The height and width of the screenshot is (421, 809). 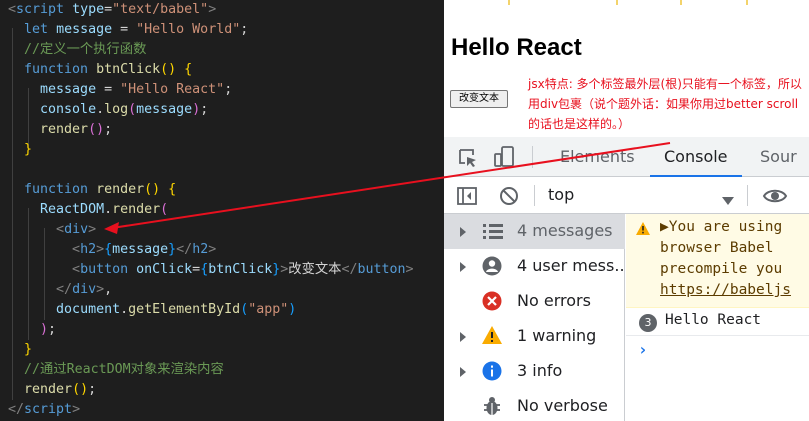 I want to click on code-token: "app", so click(x=268, y=309).